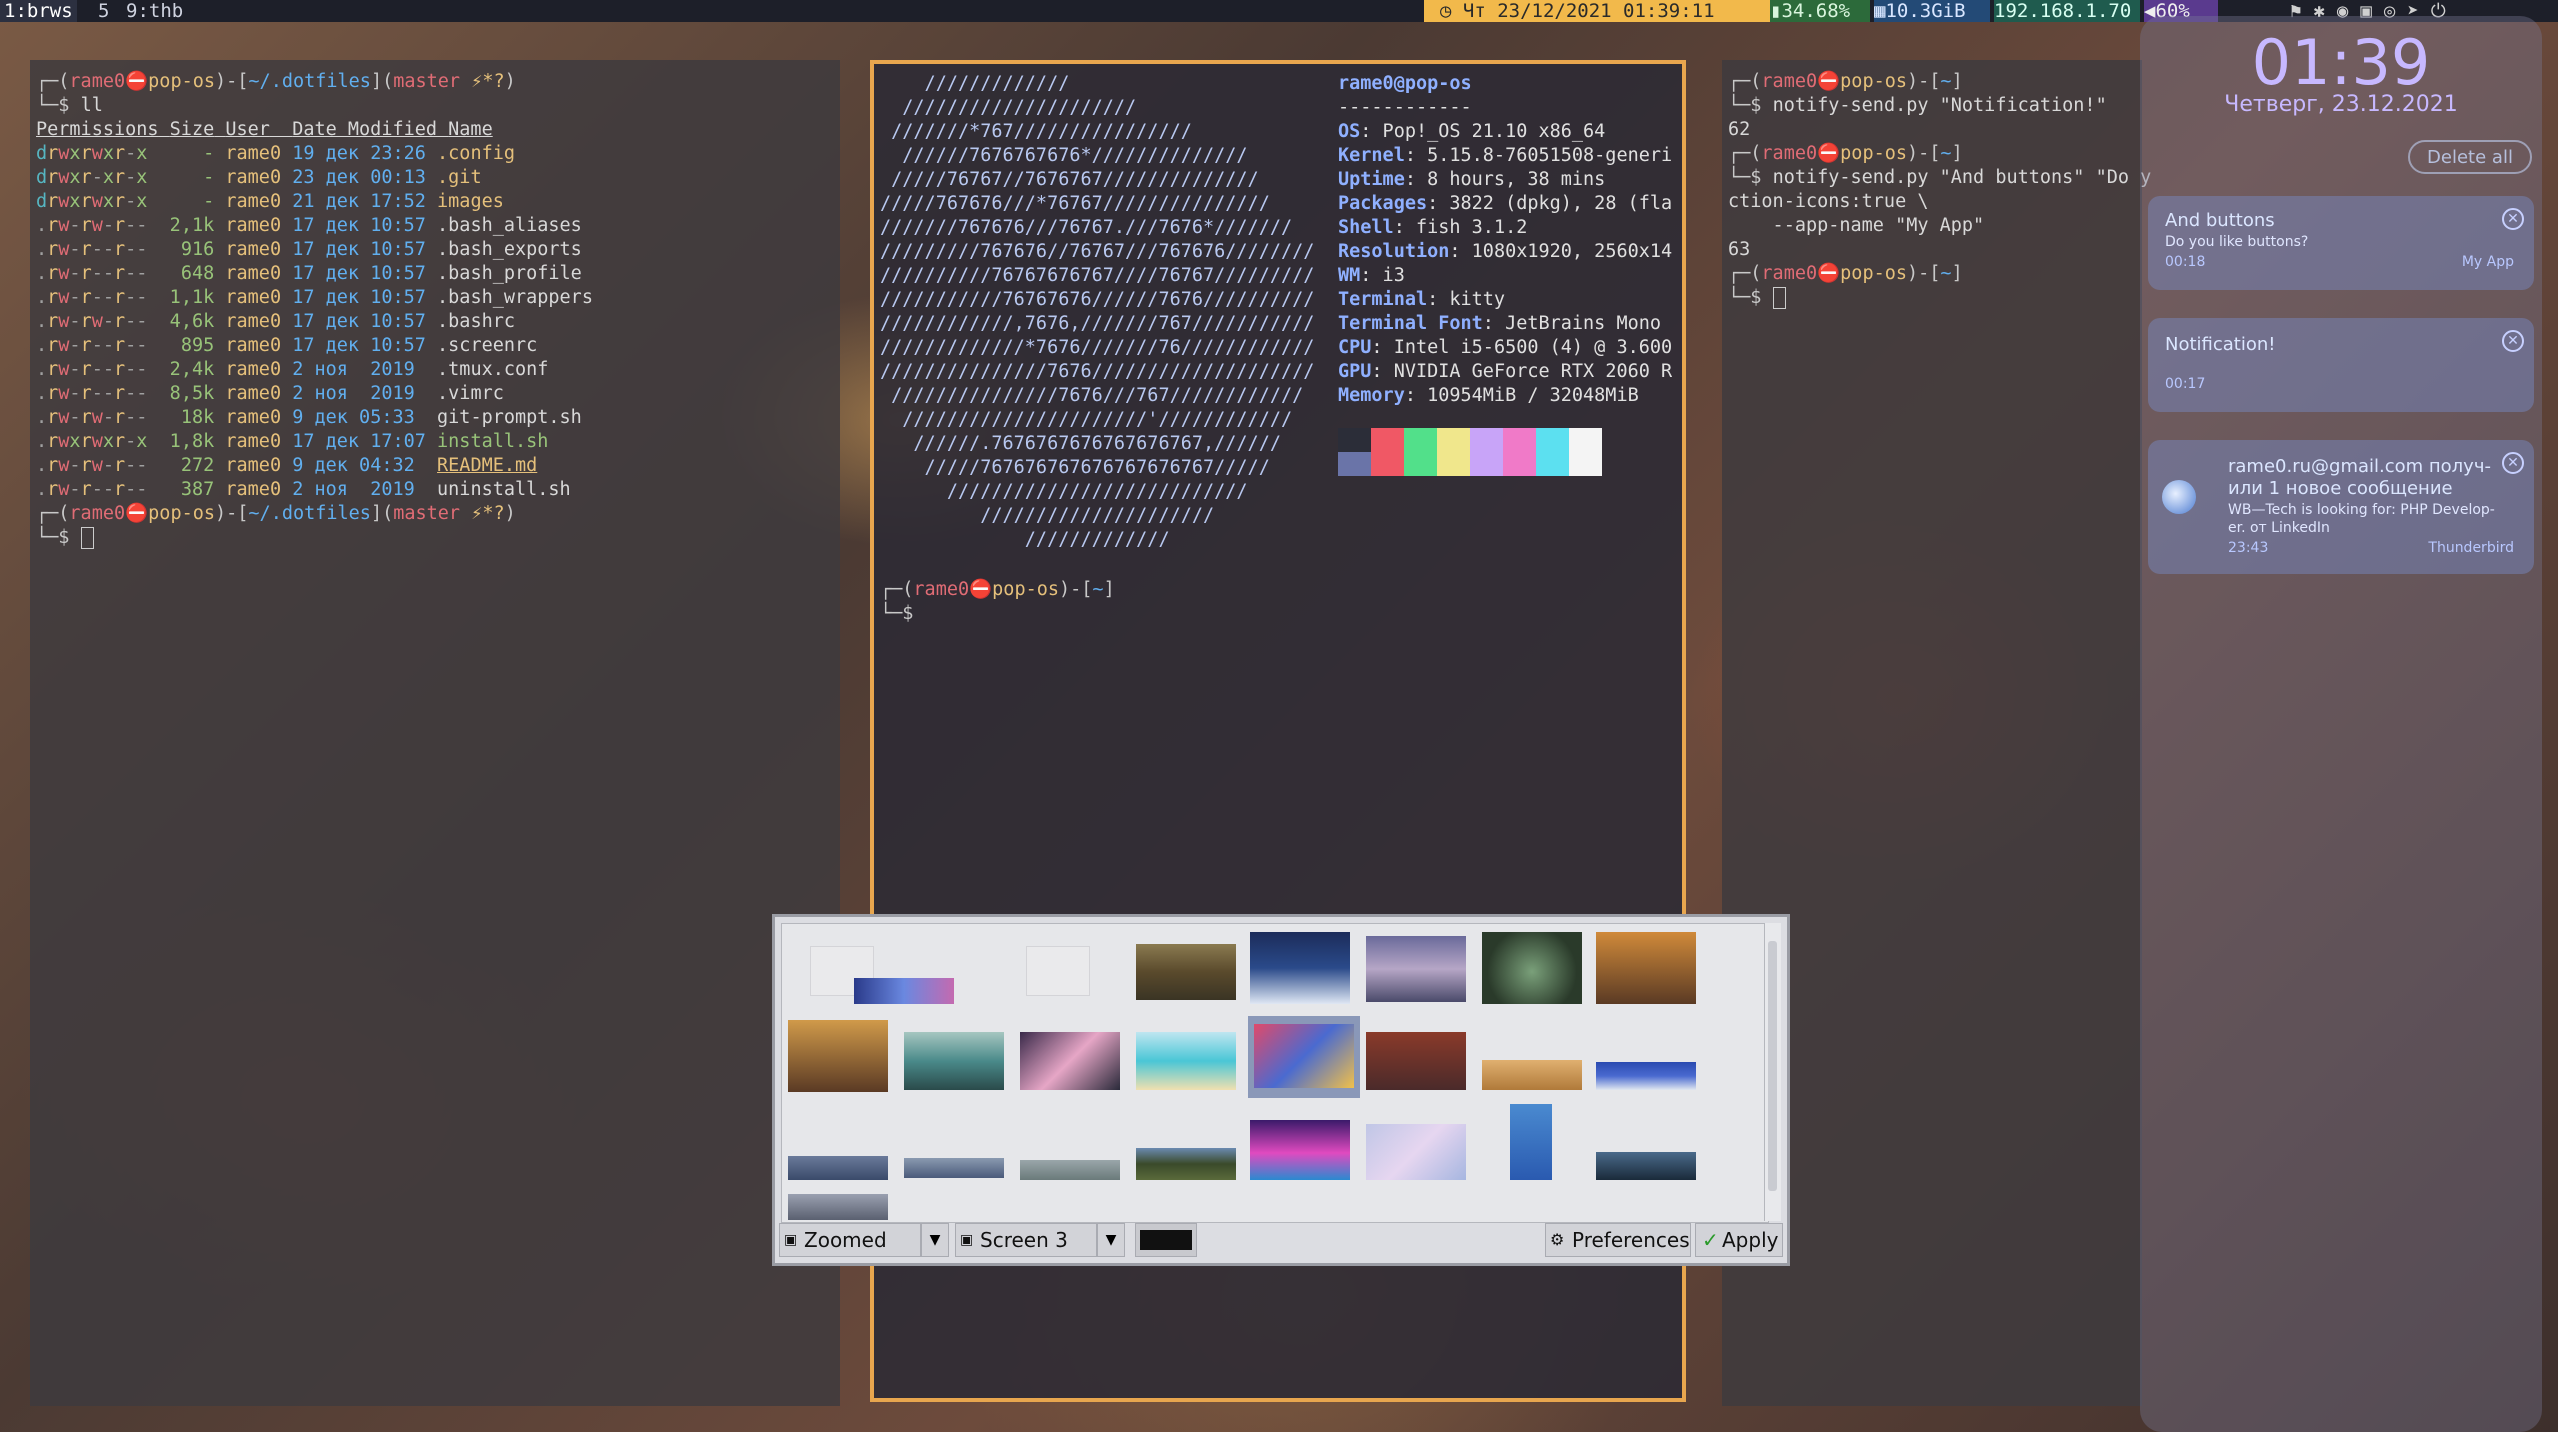  What do you see at coordinates (2279, 528) in the screenshot?
I see `notification-body-line2: er. от LinkedIn` at bounding box center [2279, 528].